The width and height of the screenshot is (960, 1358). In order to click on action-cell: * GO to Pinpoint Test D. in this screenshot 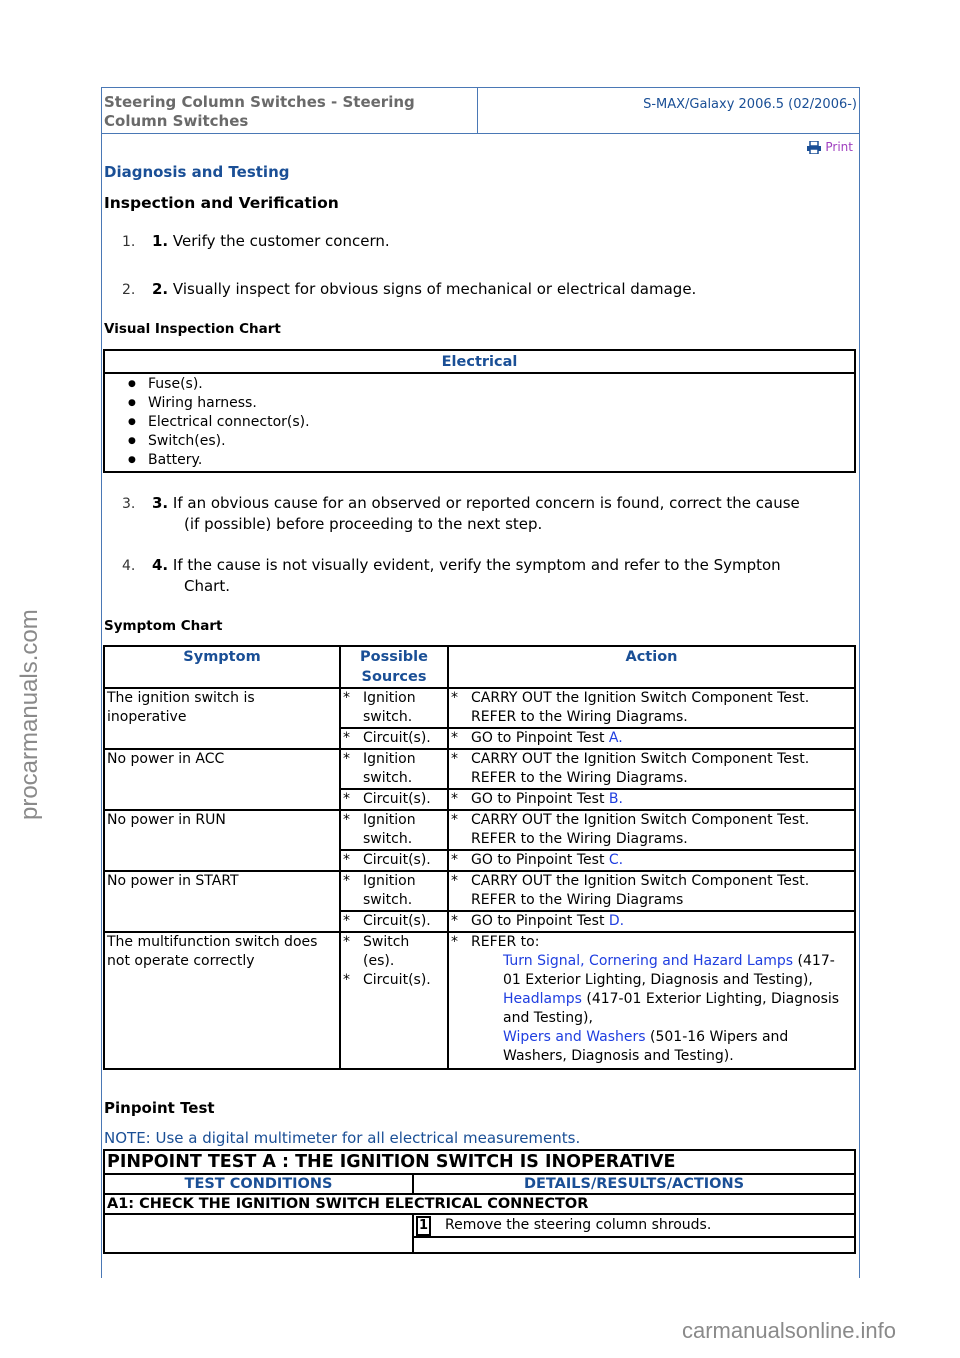, I will do `click(651, 921)`.